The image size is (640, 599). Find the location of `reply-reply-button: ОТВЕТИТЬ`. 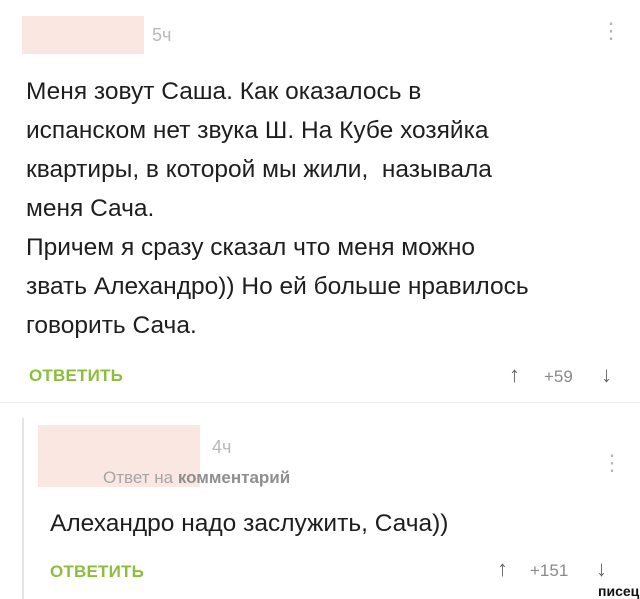

reply-reply-button: ОТВЕТИТЬ is located at coordinates (97, 572).